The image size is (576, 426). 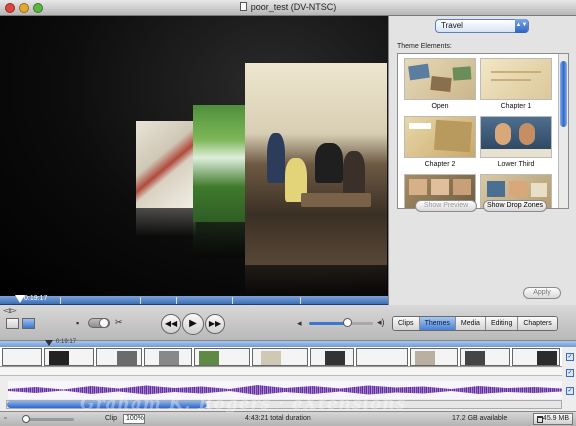 What do you see at coordinates (347, 322) in the screenshot?
I see `volume-slider-knob` at bounding box center [347, 322].